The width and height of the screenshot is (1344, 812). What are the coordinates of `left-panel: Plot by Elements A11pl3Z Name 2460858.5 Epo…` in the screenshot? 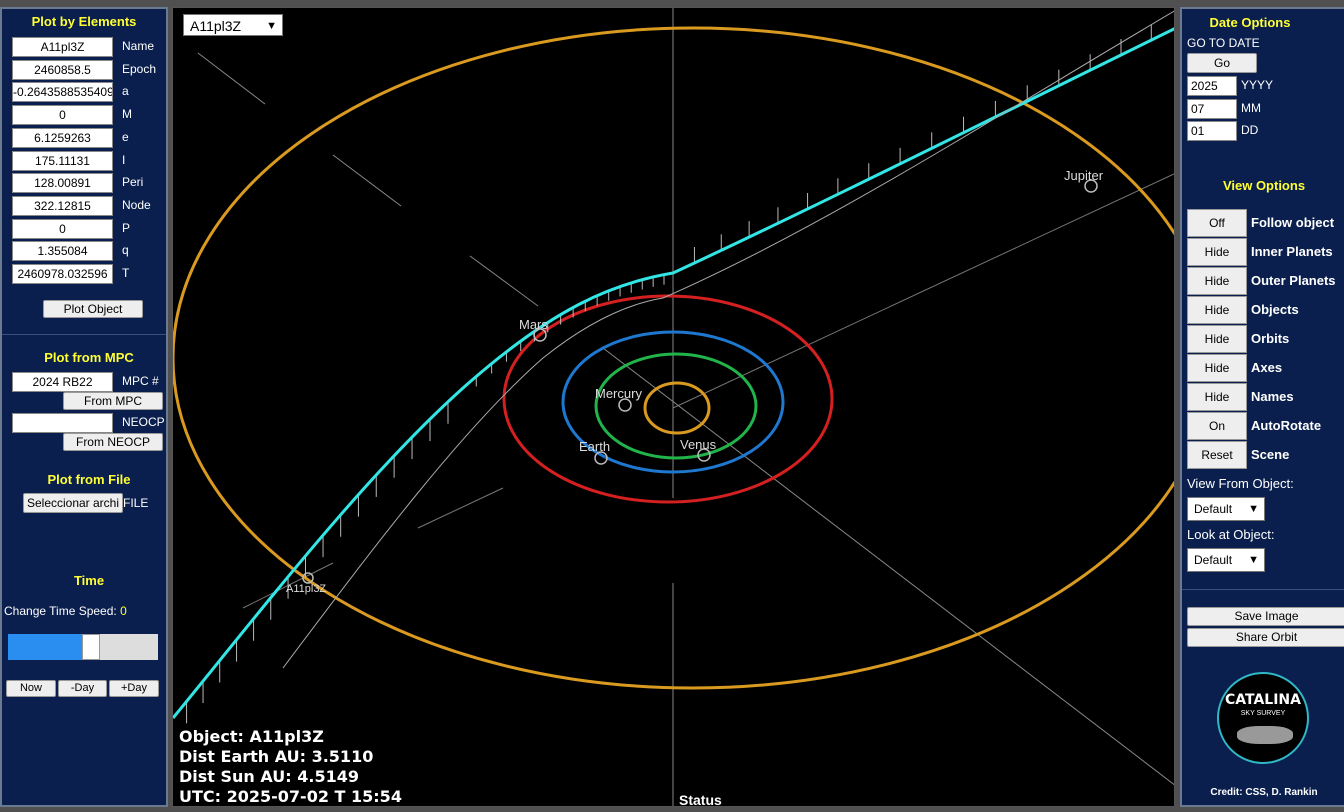 It's located at (84, 407).